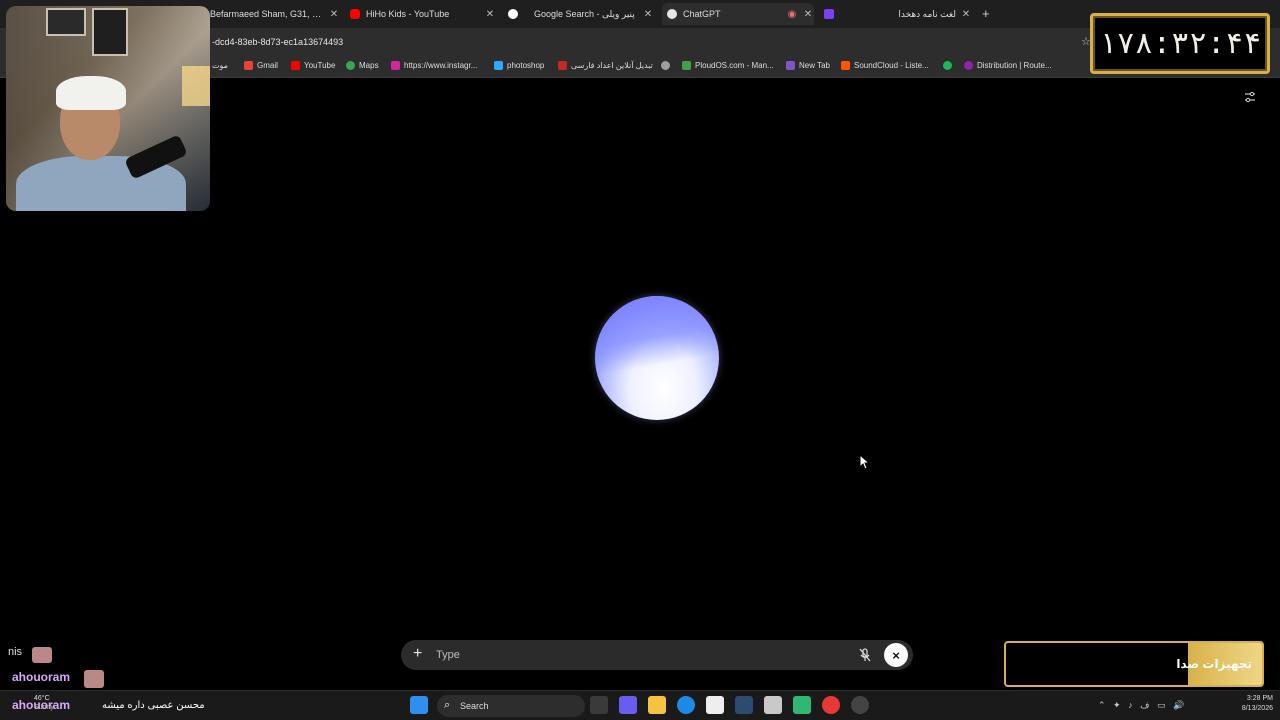 The height and width of the screenshot is (720, 1280). Describe the element at coordinates (408, 14) in the screenshot. I see `tab-label: HiHo Kids - YouTube` at that location.